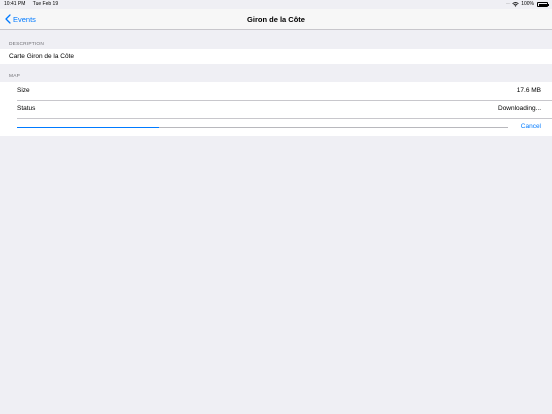 This screenshot has width=552, height=414. I want to click on status-time: 10:41 PM, so click(15, 4).